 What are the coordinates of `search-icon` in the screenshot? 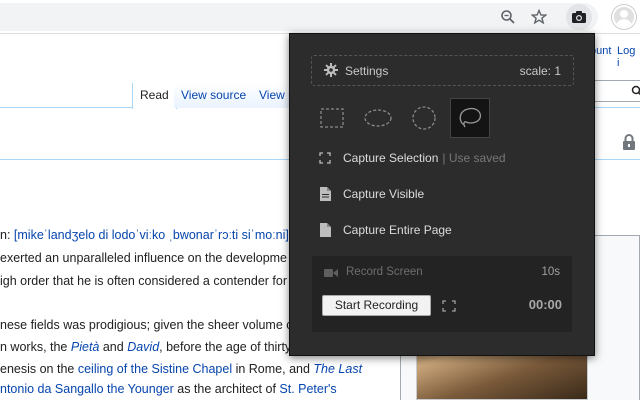 It's located at (635, 90).